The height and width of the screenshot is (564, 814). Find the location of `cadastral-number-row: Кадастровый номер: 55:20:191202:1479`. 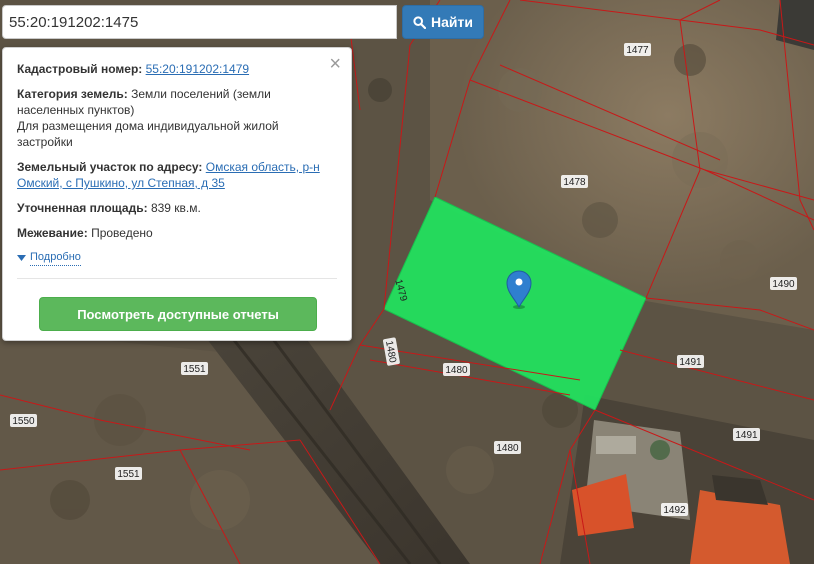

cadastral-number-row: Кадастровый номер: 55:20:191202:1479 is located at coordinates (177, 69).